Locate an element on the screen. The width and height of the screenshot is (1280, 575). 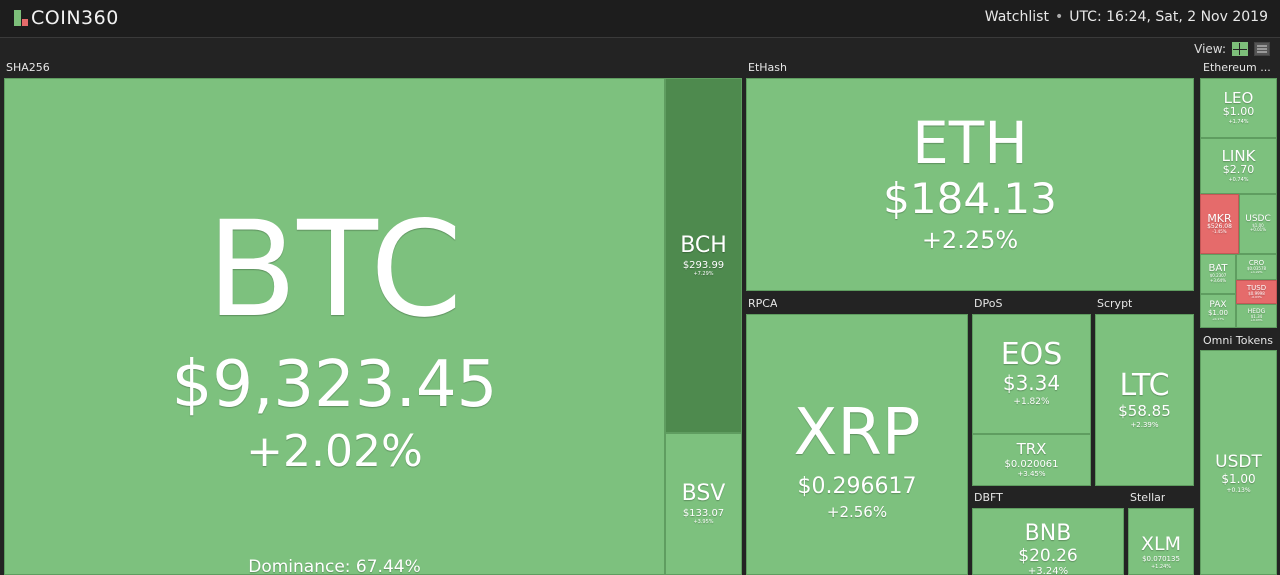
coin-change: -1.45% is located at coordinates (1219, 232).